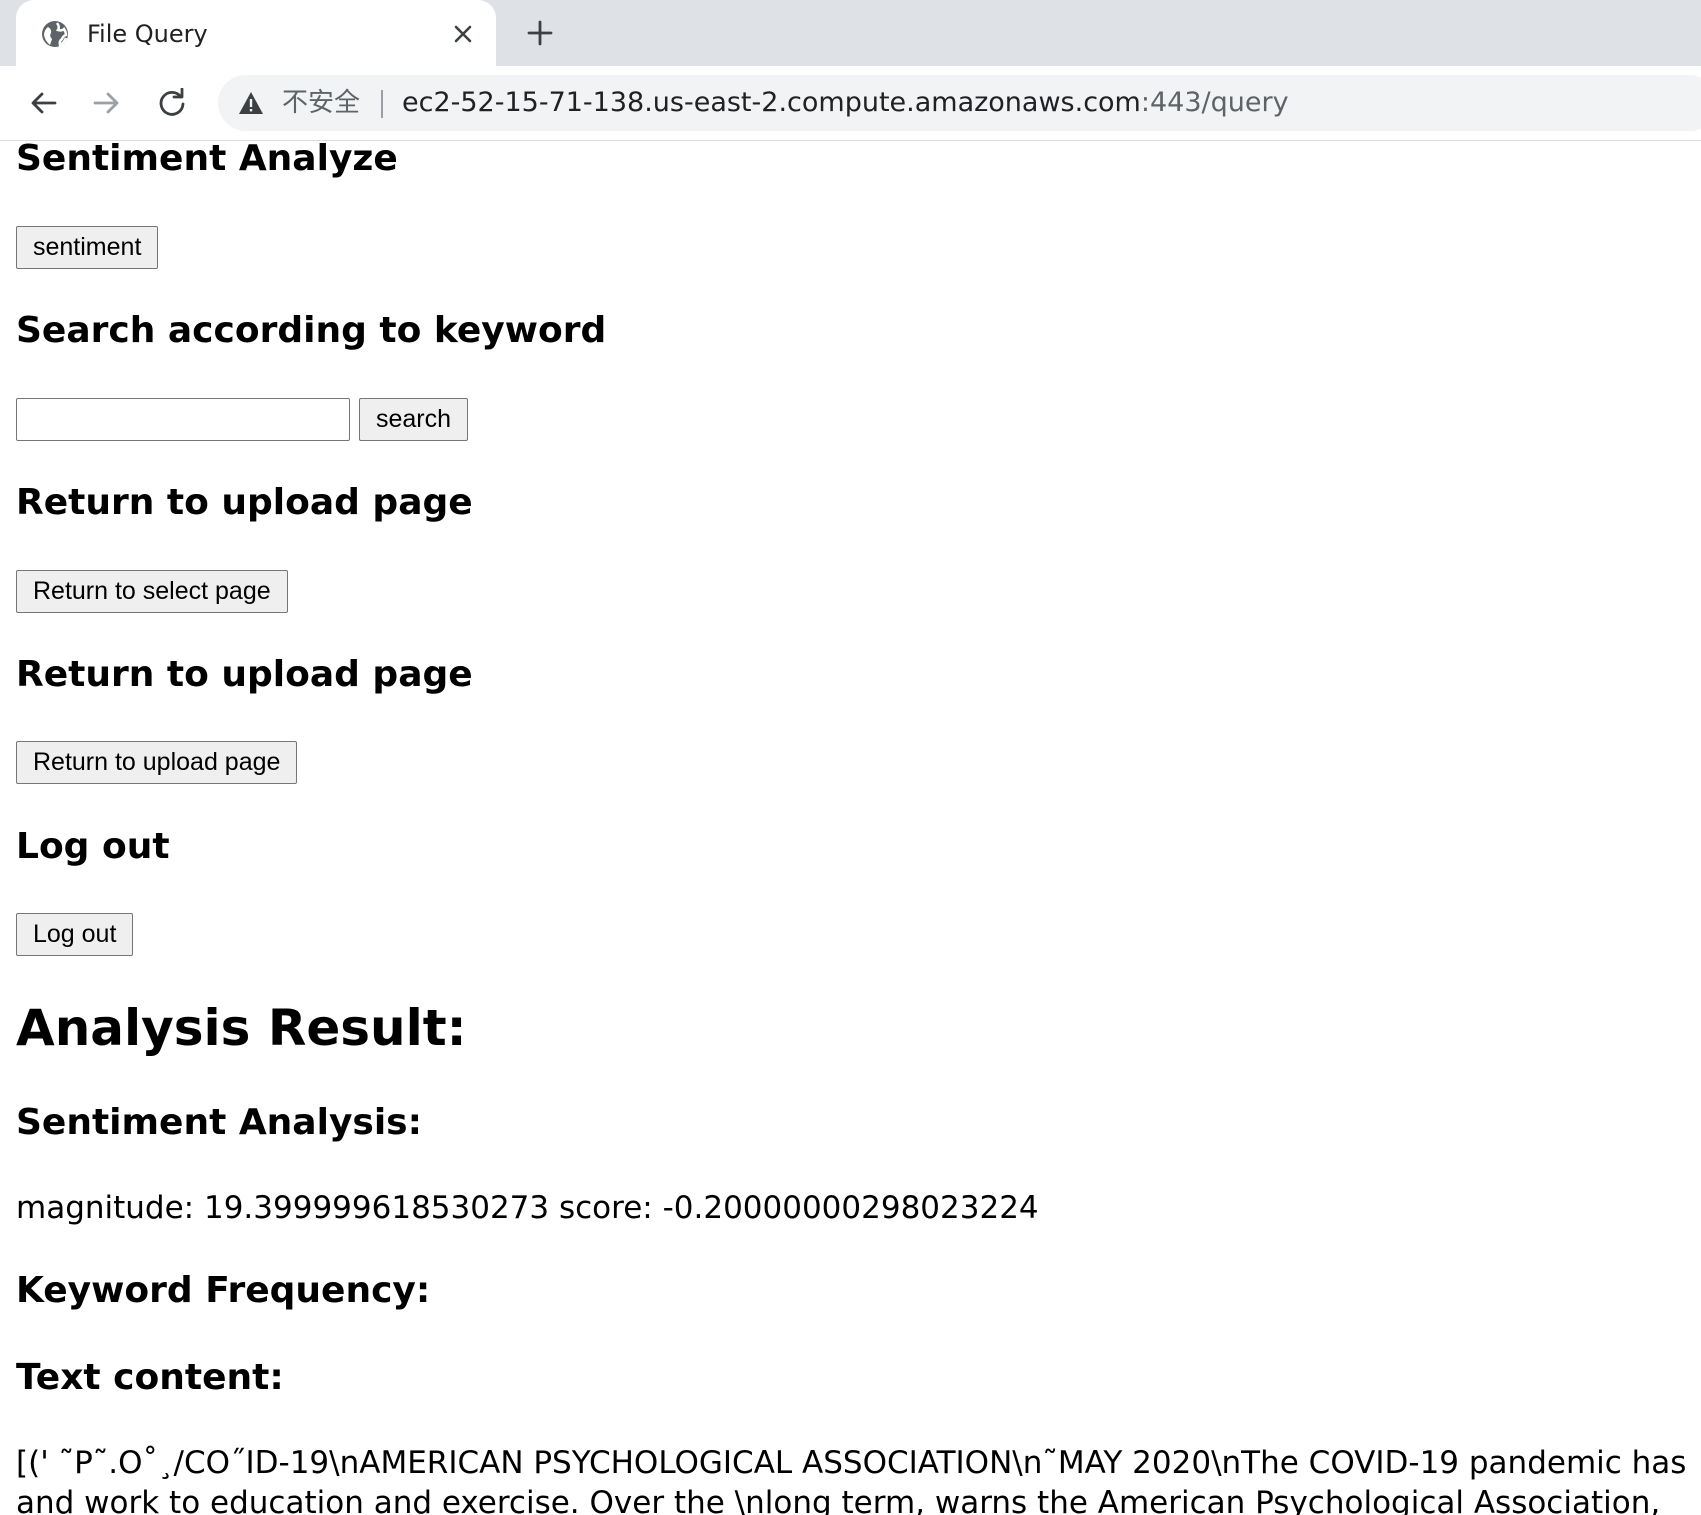  I want to click on sentiment-heading: Sentiment Analyze, so click(207, 160).